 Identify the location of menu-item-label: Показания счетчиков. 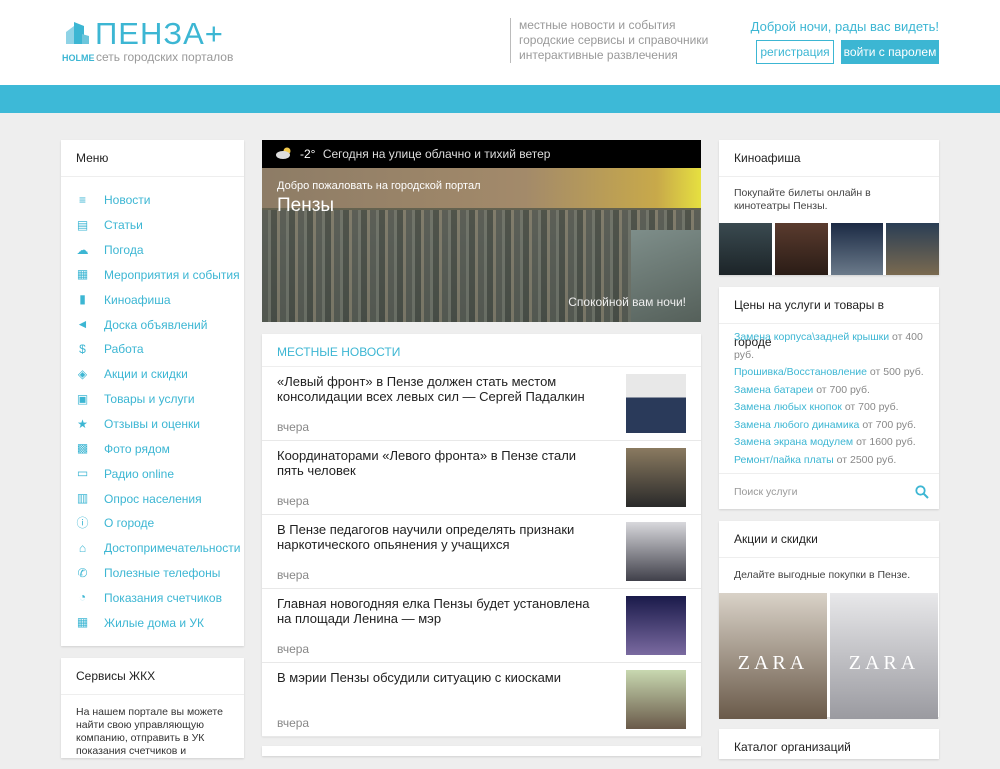
(163, 597).